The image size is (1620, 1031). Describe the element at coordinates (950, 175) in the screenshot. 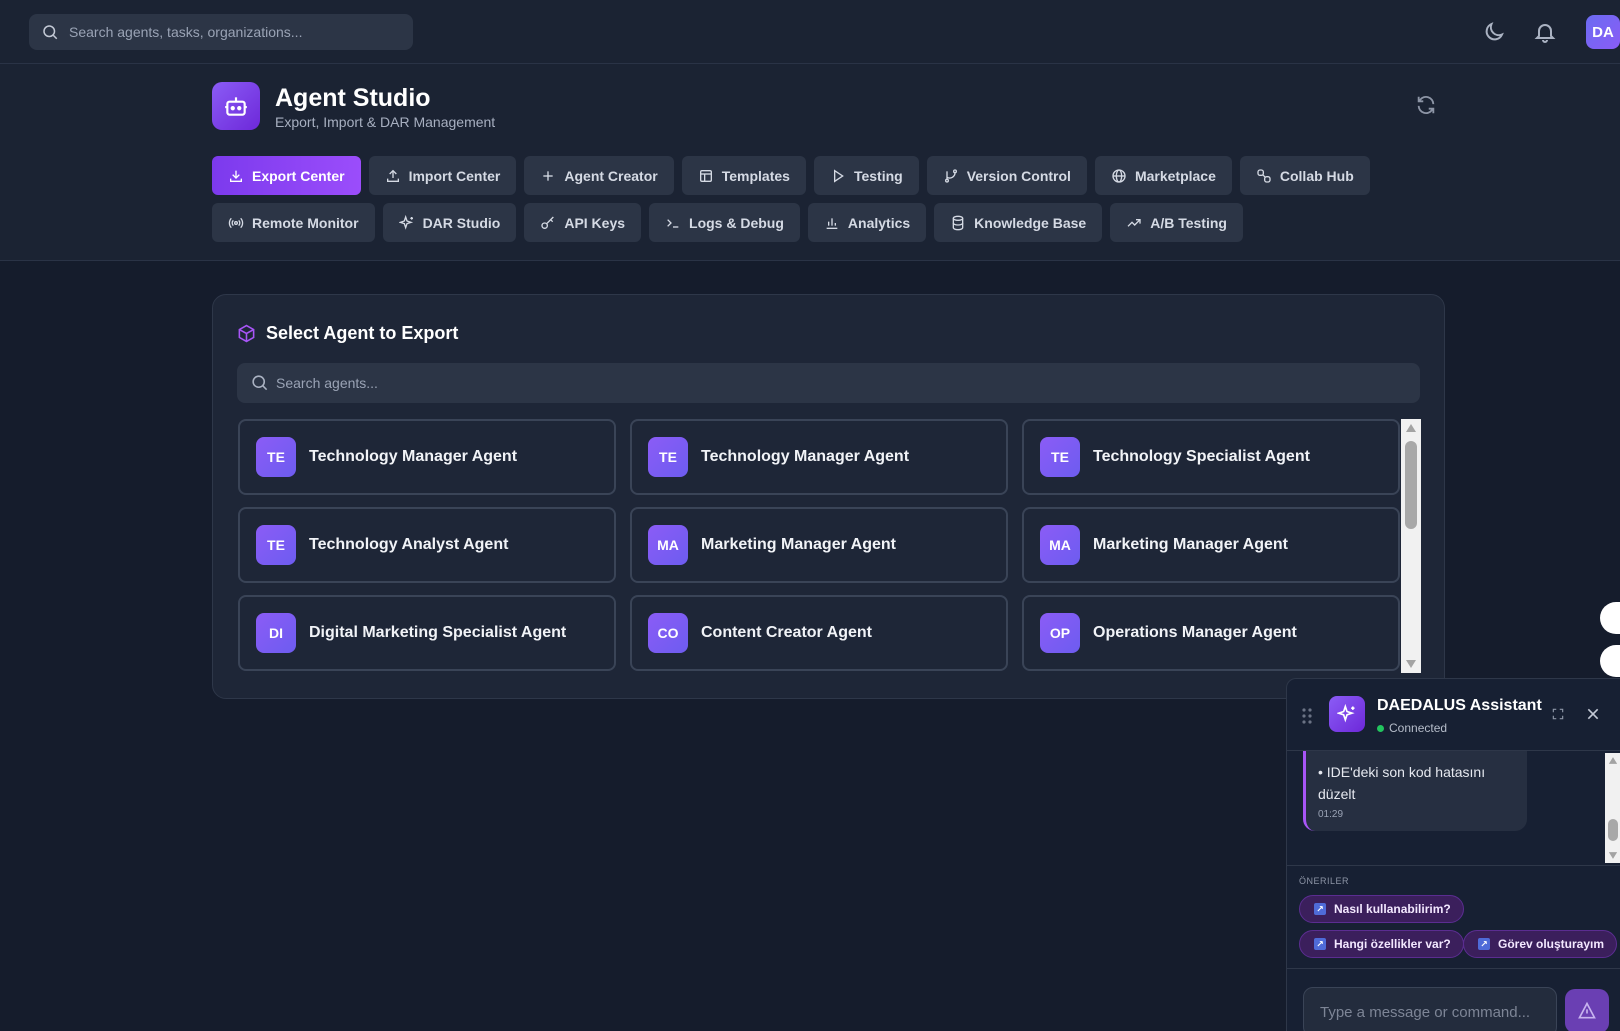

I see `git-branch-icon` at that location.